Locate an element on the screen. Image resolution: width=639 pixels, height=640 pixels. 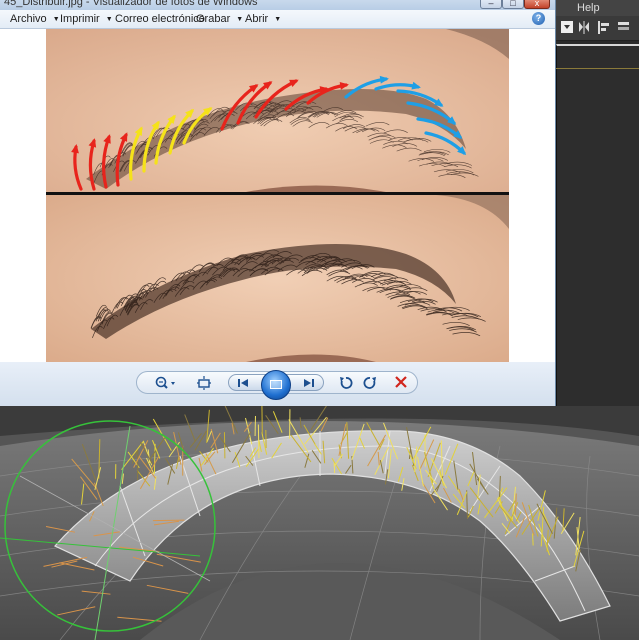
layer-icon is located at coordinates (624, 27).